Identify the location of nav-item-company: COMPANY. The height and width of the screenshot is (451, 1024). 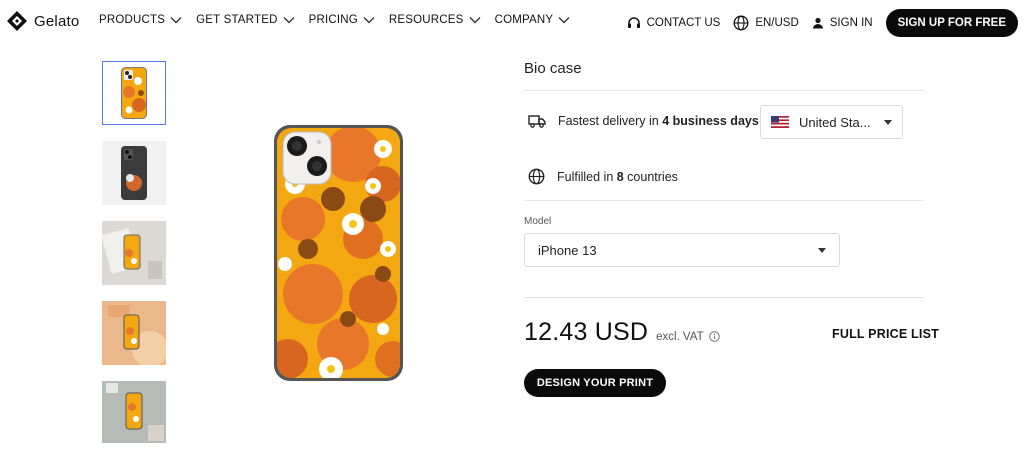
(533, 20).